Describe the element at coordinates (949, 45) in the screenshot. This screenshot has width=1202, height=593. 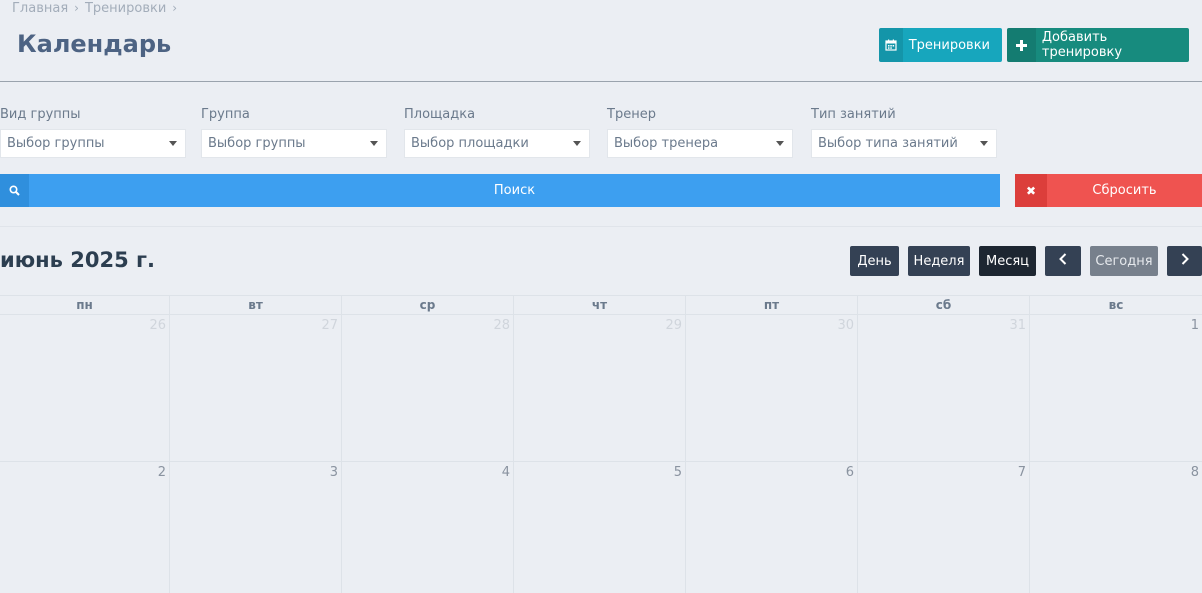
I see `trainings-button-label: Тренировки` at that location.